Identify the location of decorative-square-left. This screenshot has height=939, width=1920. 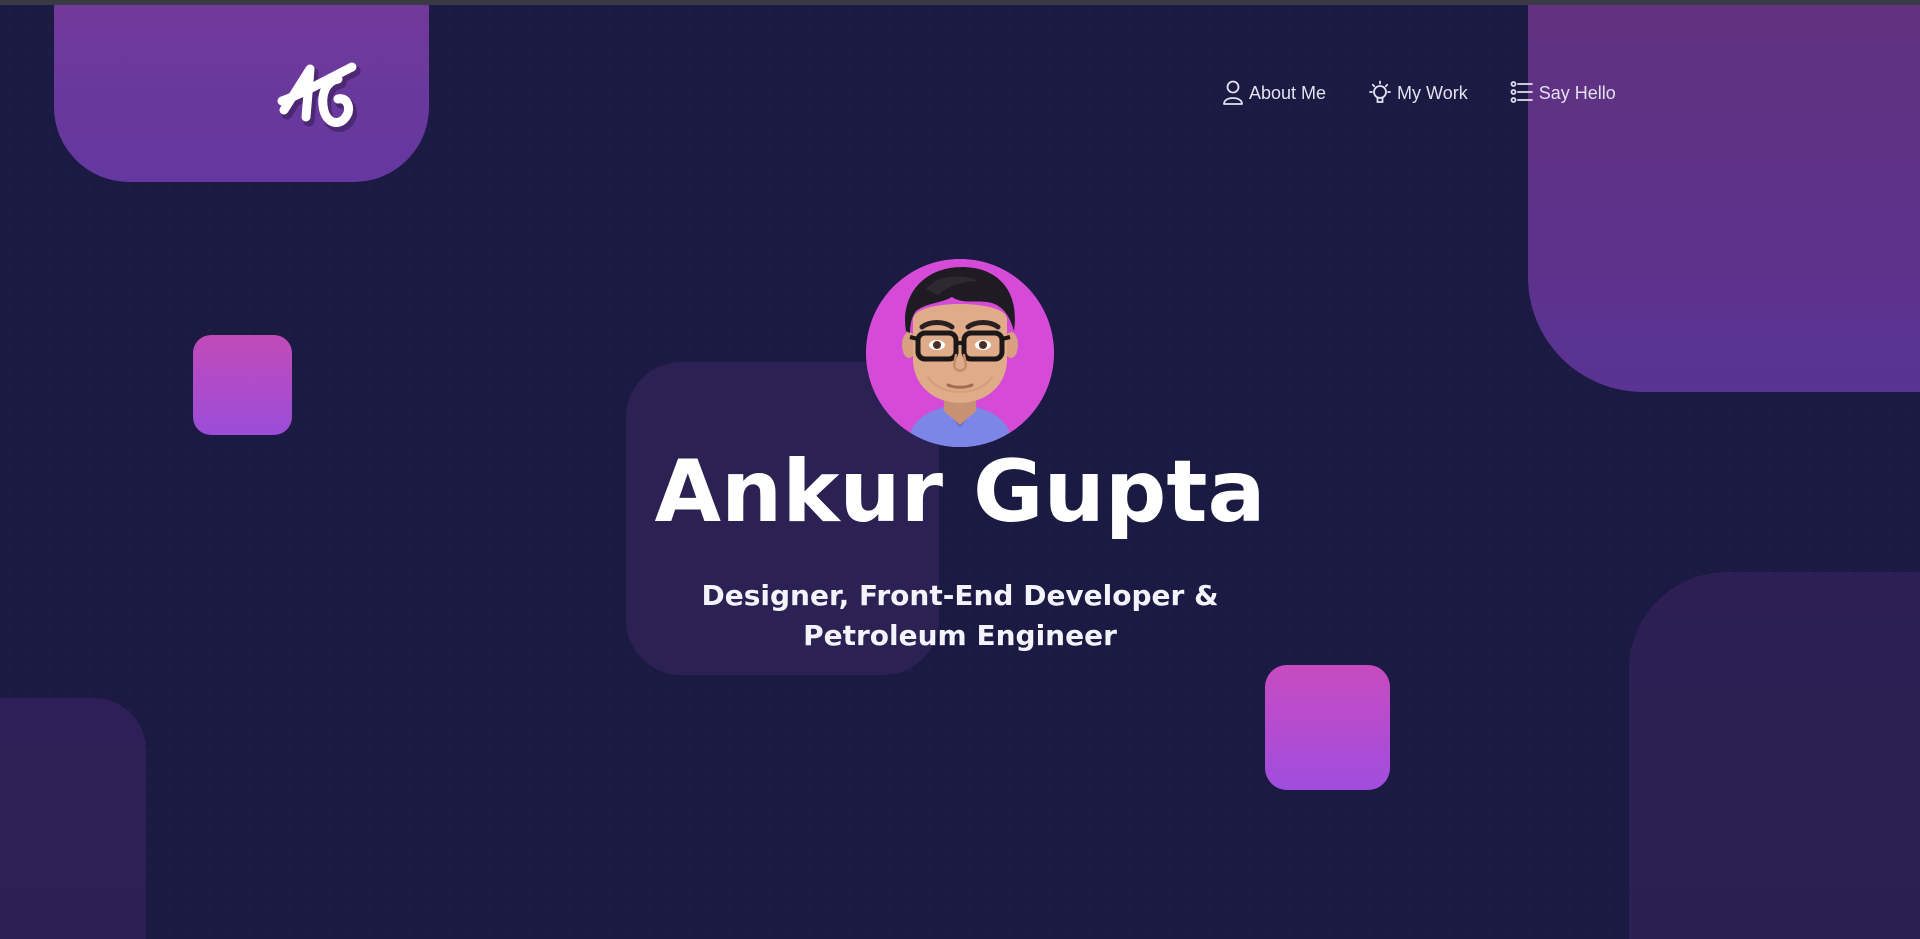
(242, 385).